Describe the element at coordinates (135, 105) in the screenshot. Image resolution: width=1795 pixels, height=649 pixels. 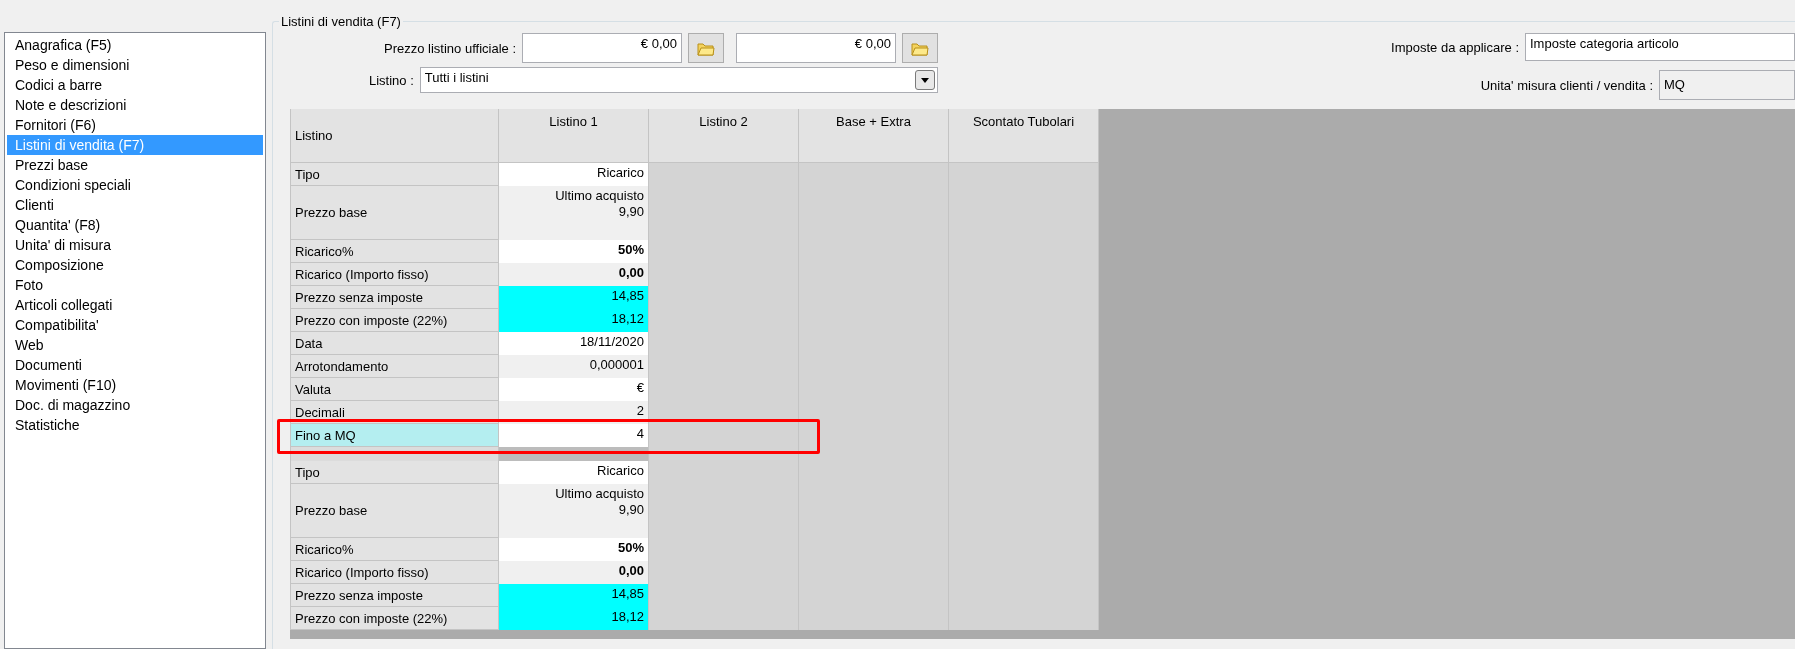
I see `sidebar-item: Note e descrizioni` at that location.